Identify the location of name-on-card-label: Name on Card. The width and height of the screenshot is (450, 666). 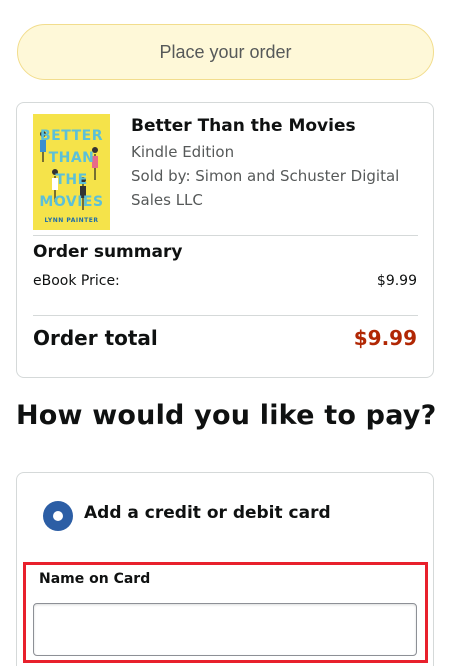
(95, 579).